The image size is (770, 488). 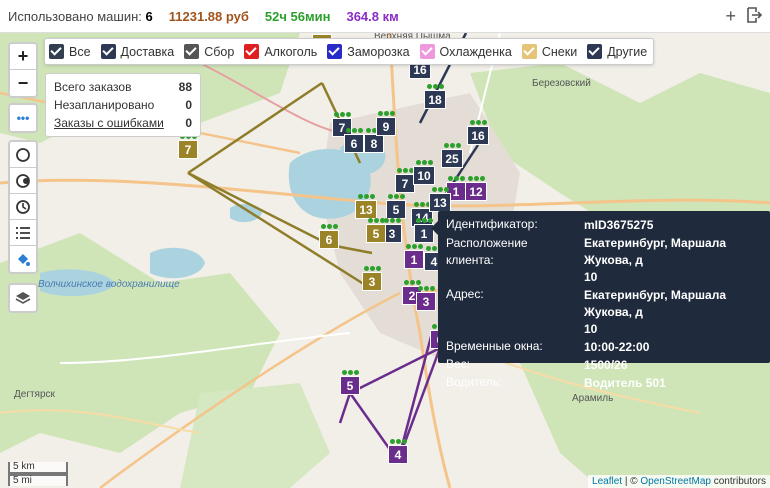 I want to click on route-stop-marker: 9, so click(x=386, y=124).